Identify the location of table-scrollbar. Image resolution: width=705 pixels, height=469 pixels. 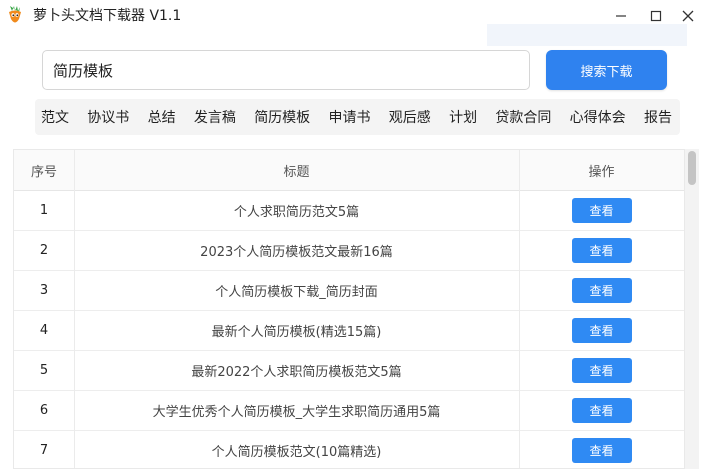
(692, 309).